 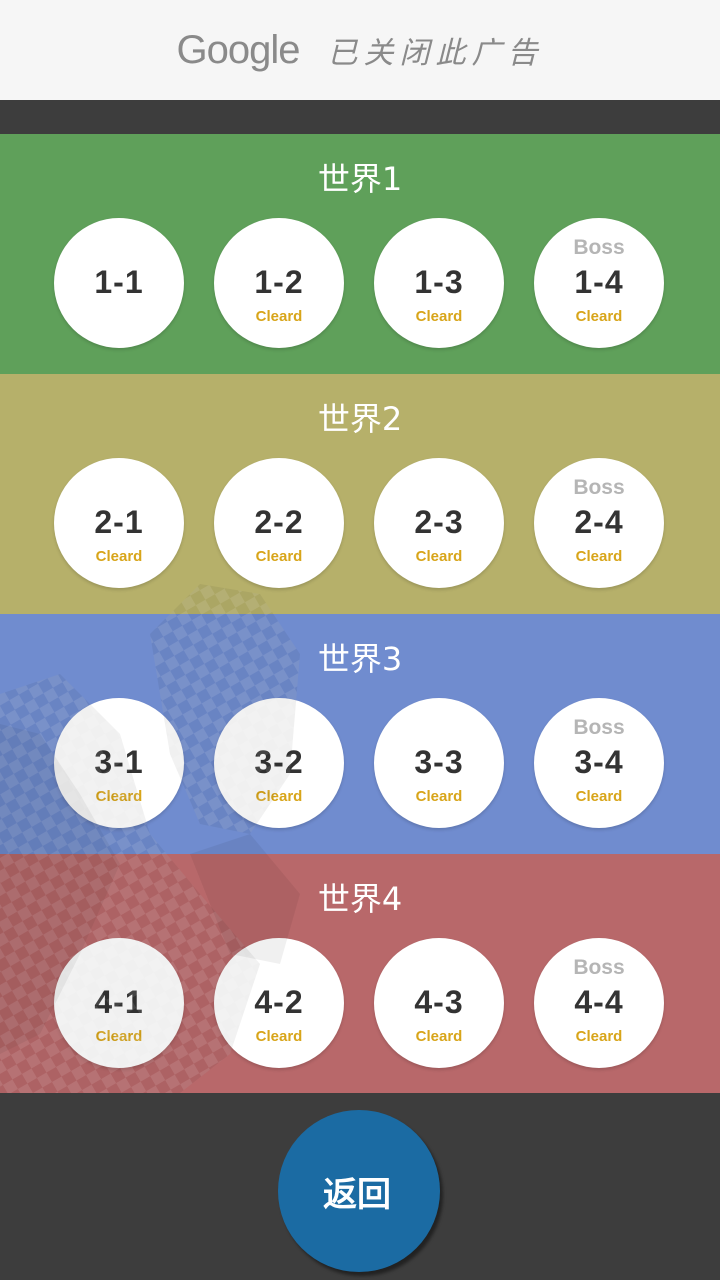 What do you see at coordinates (238, 49) in the screenshot?
I see `google-logo: Google` at bounding box center [238, 49].